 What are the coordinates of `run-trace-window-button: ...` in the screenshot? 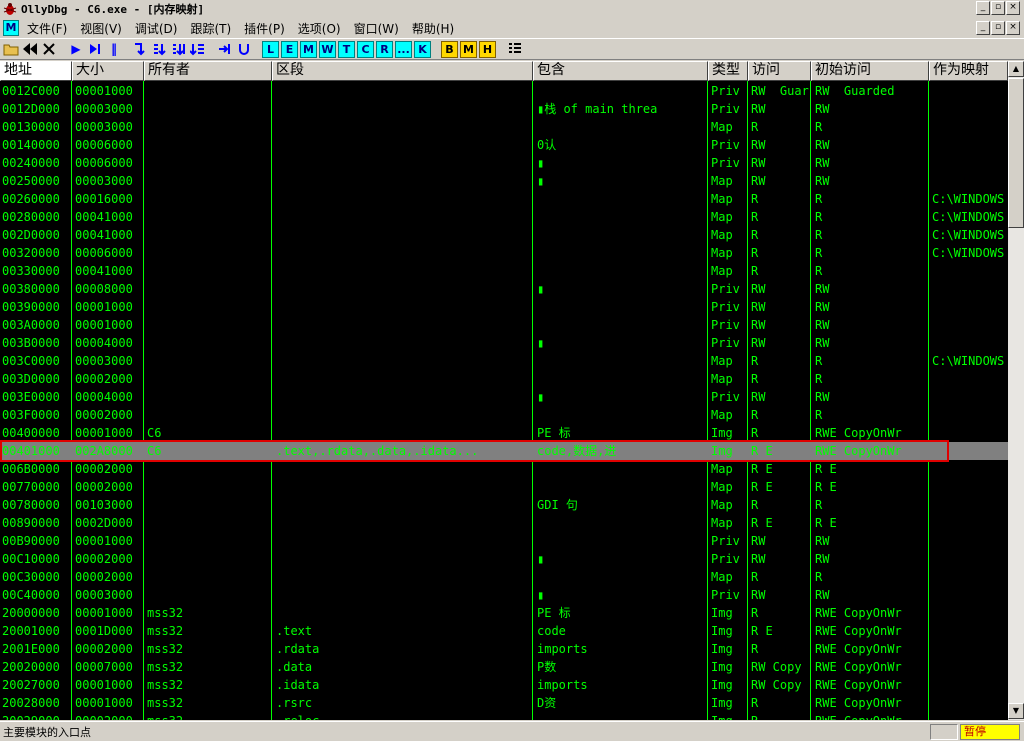 It's located at (403, 49).